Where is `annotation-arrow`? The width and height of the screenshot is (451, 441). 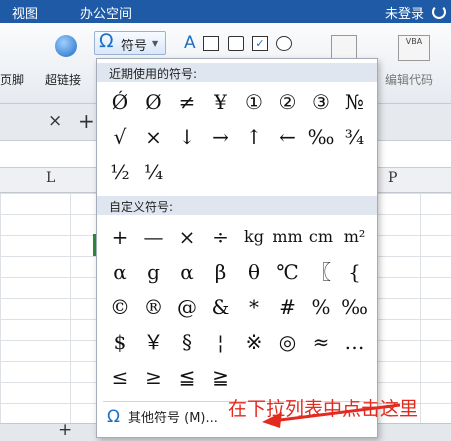 annotation-arrow is located at coordinates (331, 415).